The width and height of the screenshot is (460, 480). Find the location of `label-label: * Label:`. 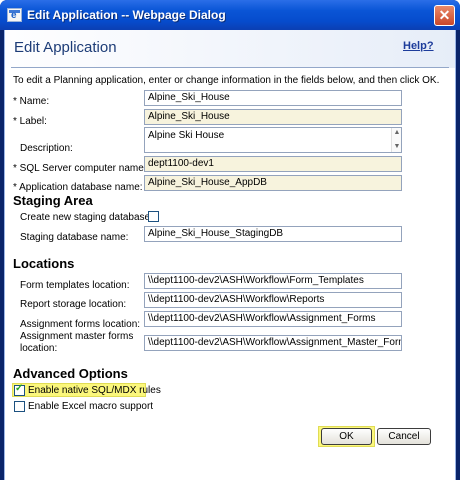

label-label: * Label: is located at coordinates (30, 121).